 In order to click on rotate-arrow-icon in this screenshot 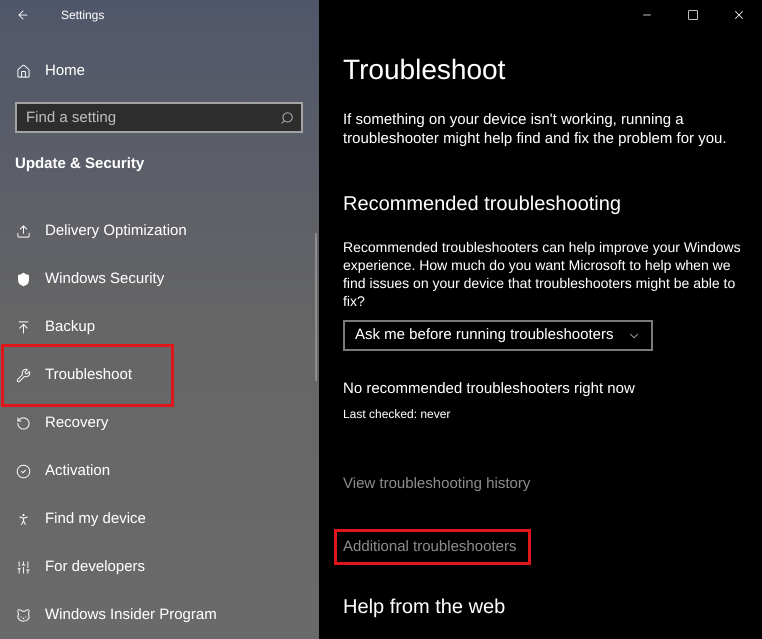, I will do `click(23, 423)`.